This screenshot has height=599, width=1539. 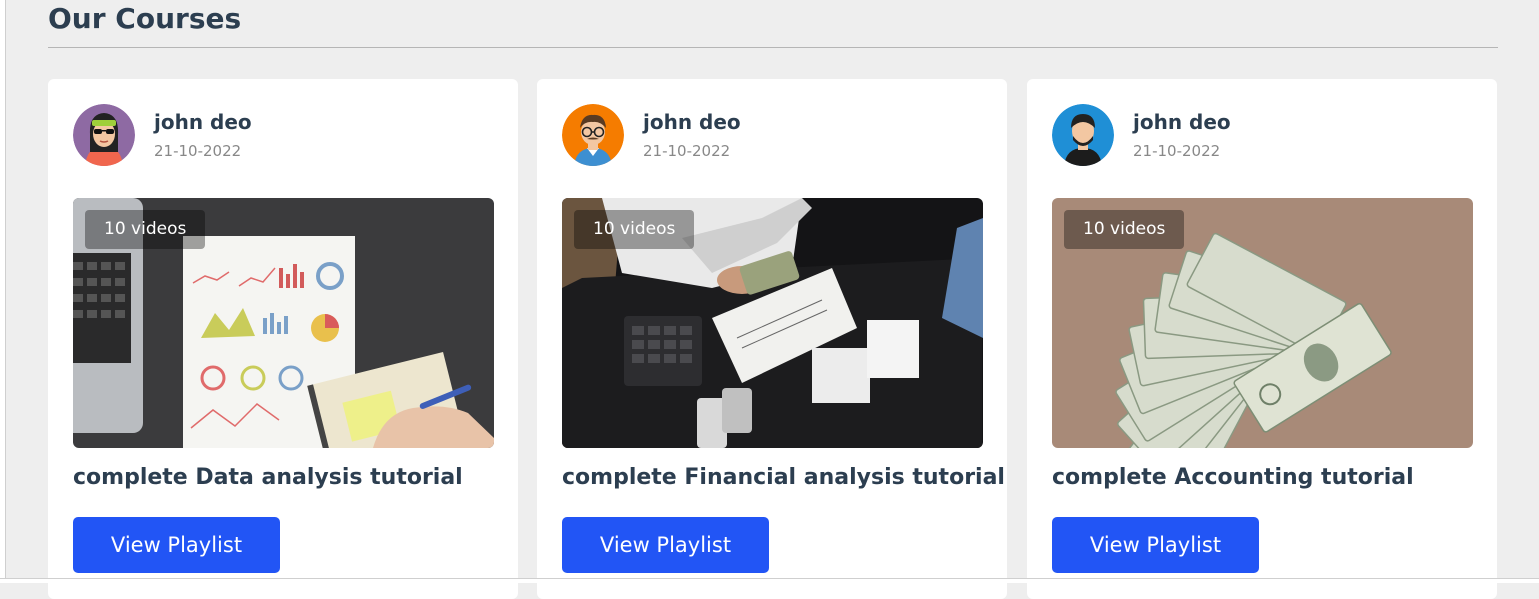 I want to click on counting-money-desk-image: 10 videos, so click(x=772, y=323).